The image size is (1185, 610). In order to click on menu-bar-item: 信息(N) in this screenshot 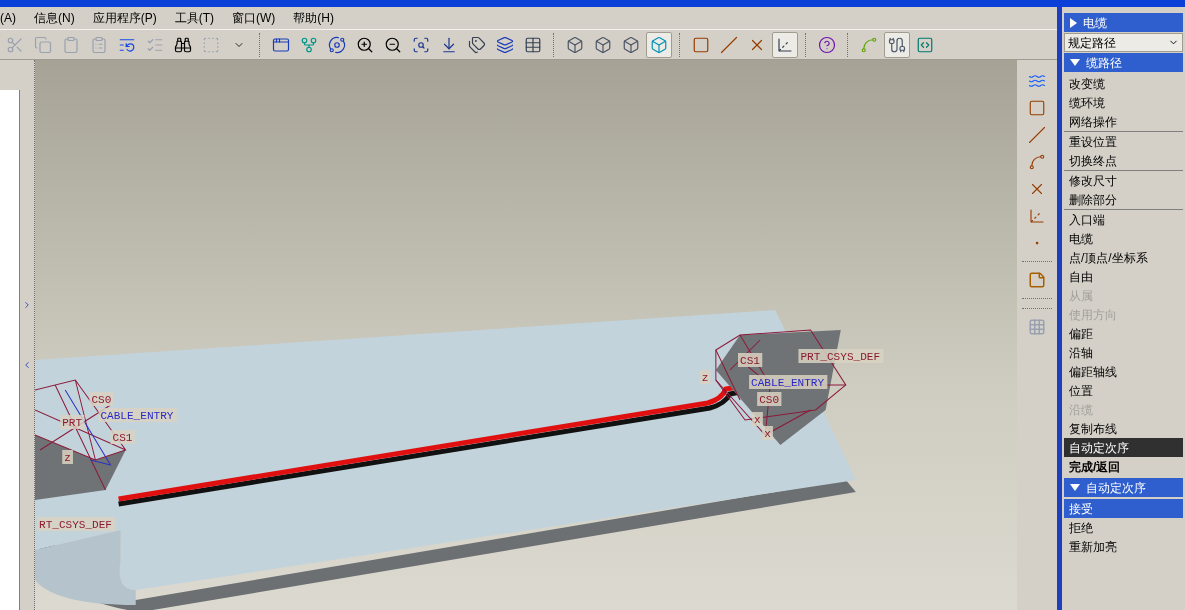, I will do `click(54, 18)`.